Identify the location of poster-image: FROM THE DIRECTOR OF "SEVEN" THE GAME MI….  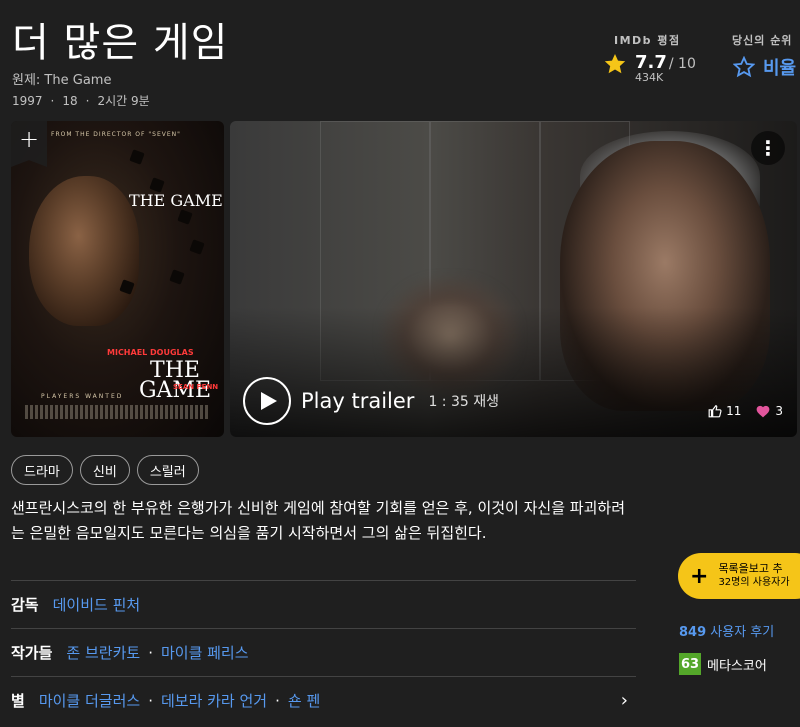
(117, 279).